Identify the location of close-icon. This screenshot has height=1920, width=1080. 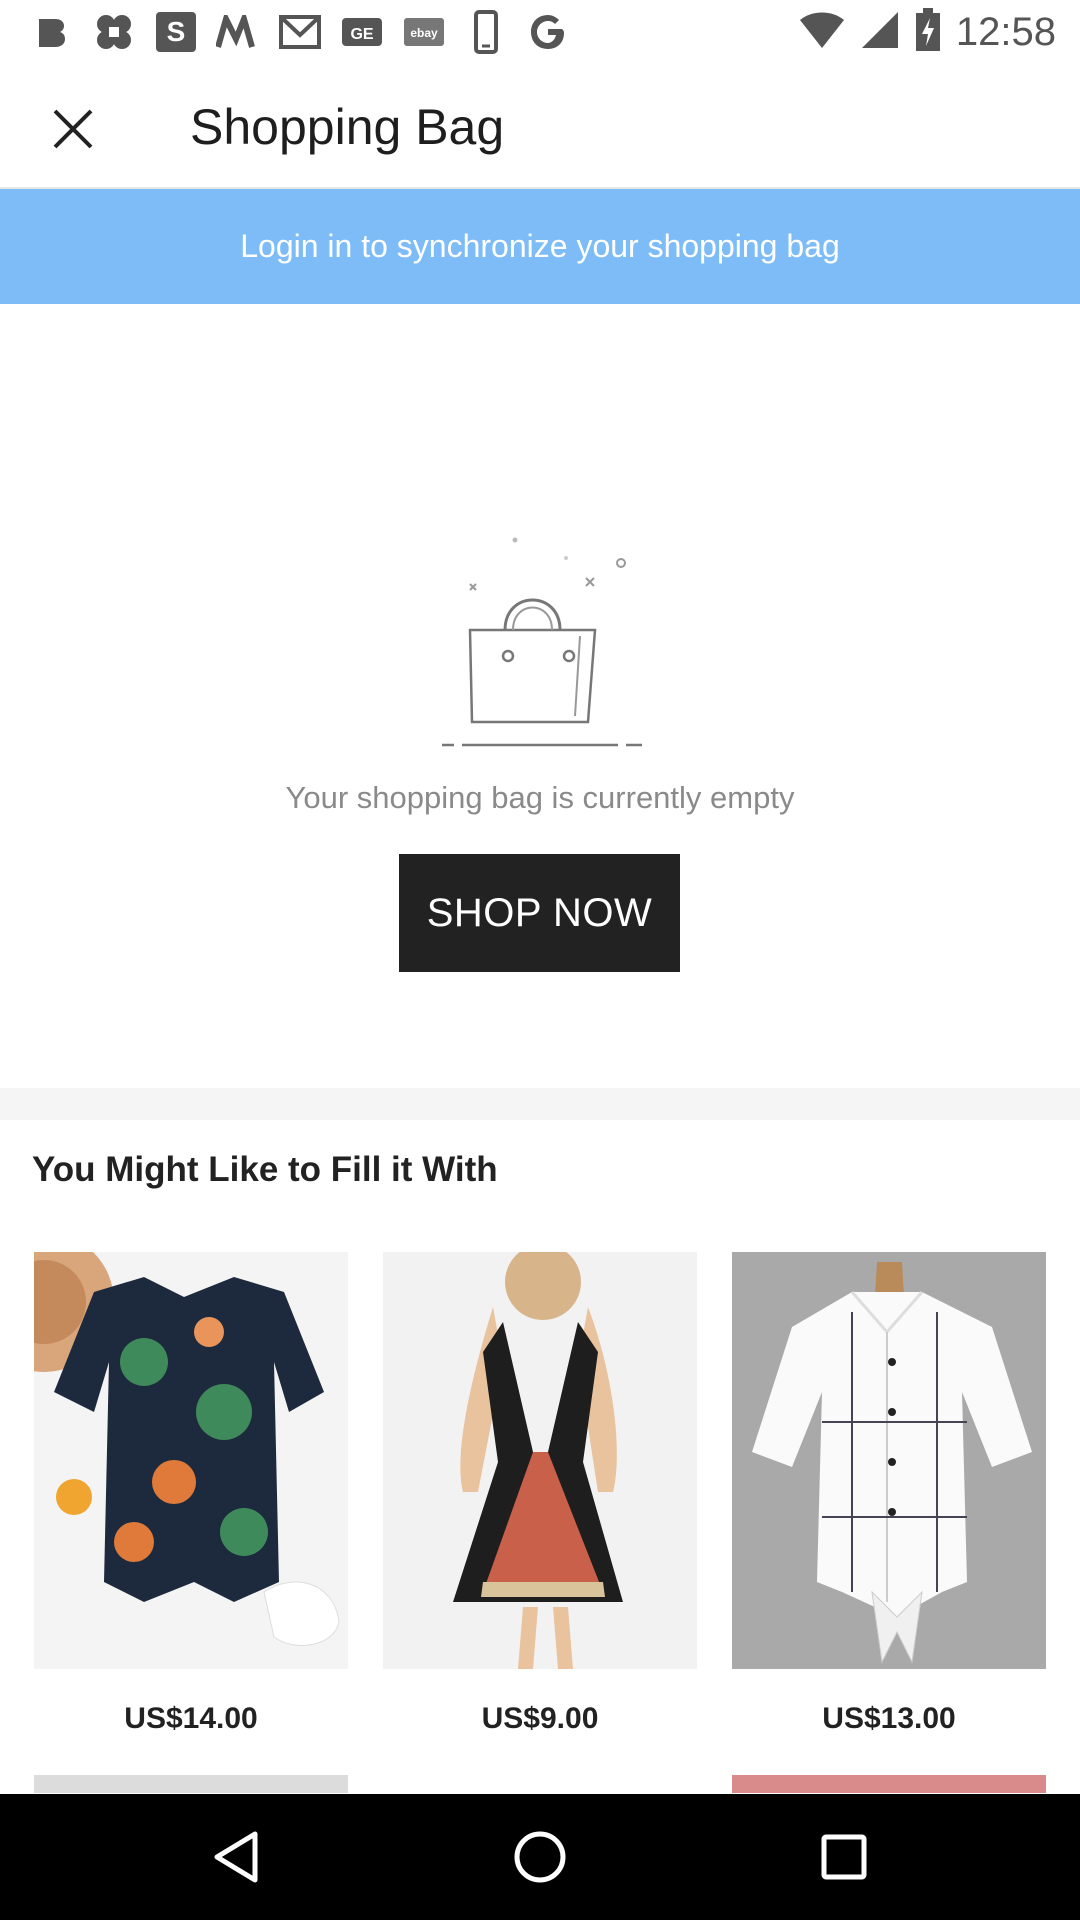
(73, 129).